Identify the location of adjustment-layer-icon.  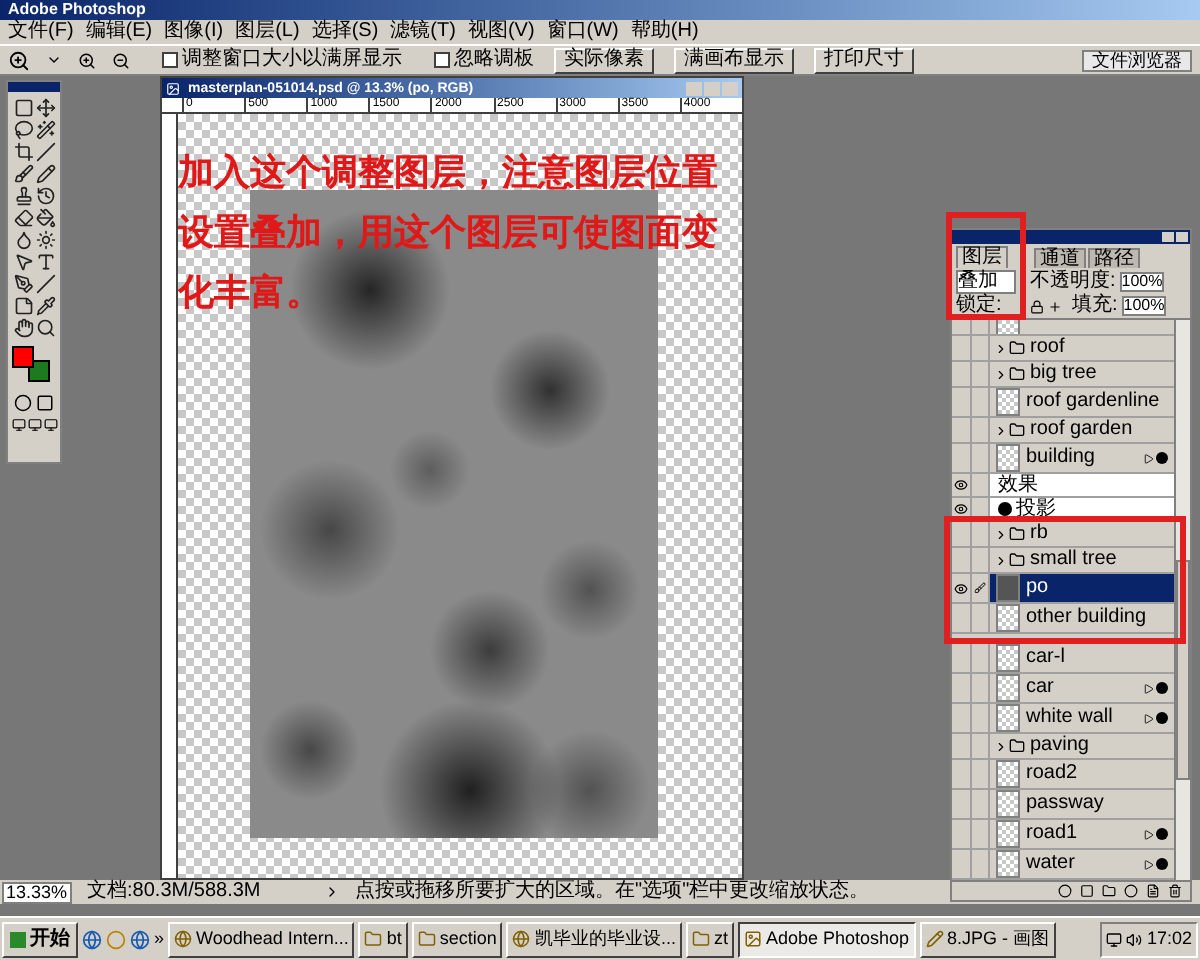
(1131, 891).